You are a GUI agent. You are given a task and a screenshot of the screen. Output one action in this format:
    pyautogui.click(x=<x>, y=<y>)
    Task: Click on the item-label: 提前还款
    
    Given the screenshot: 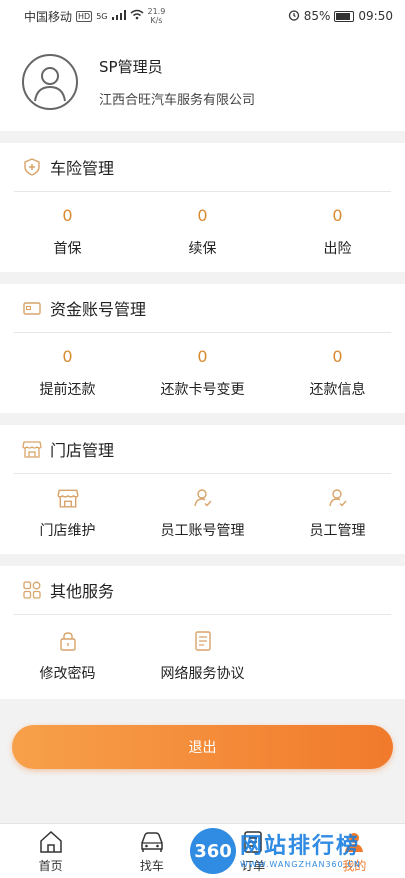 What is the action you would take?
    pyautogui.click(x=67, y=390)
    